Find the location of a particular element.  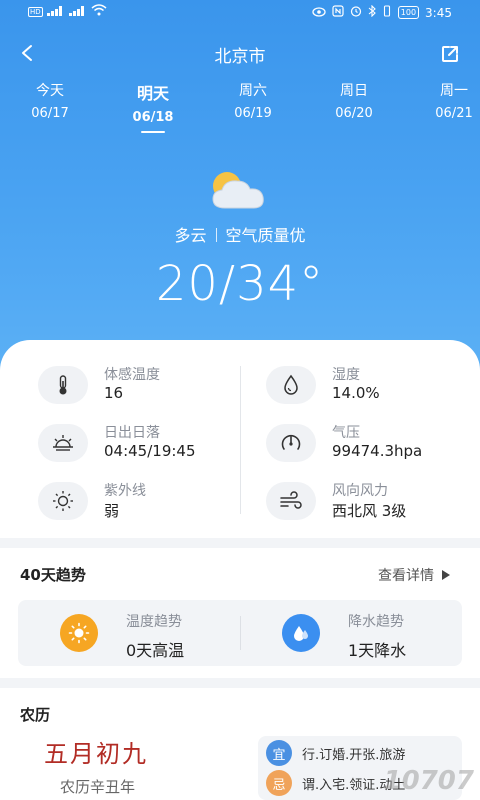

signal-icon is located at coordinates (55, 12).